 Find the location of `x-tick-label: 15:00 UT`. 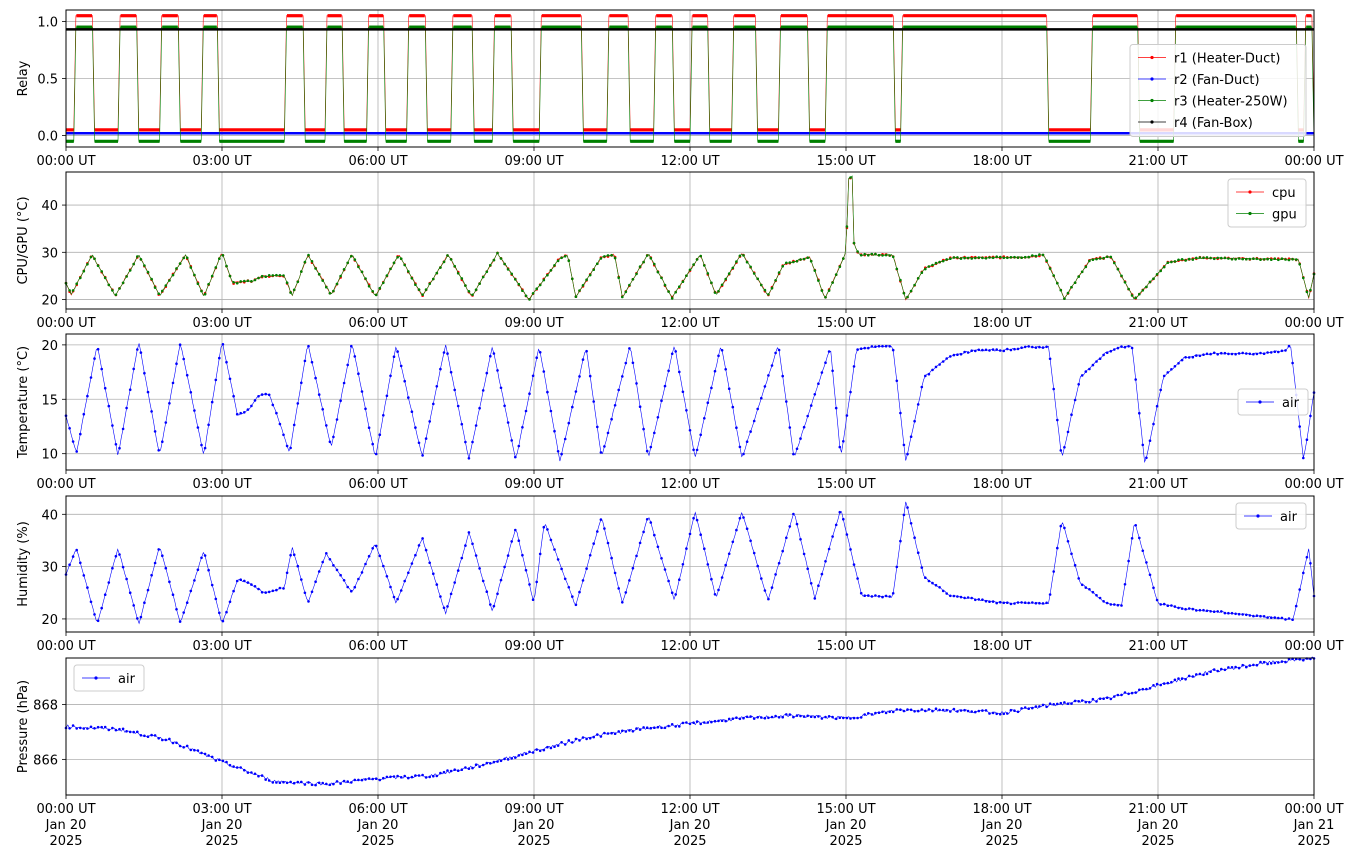

x-tick-label: 15:00 UT is located at coordinates (845, 646).